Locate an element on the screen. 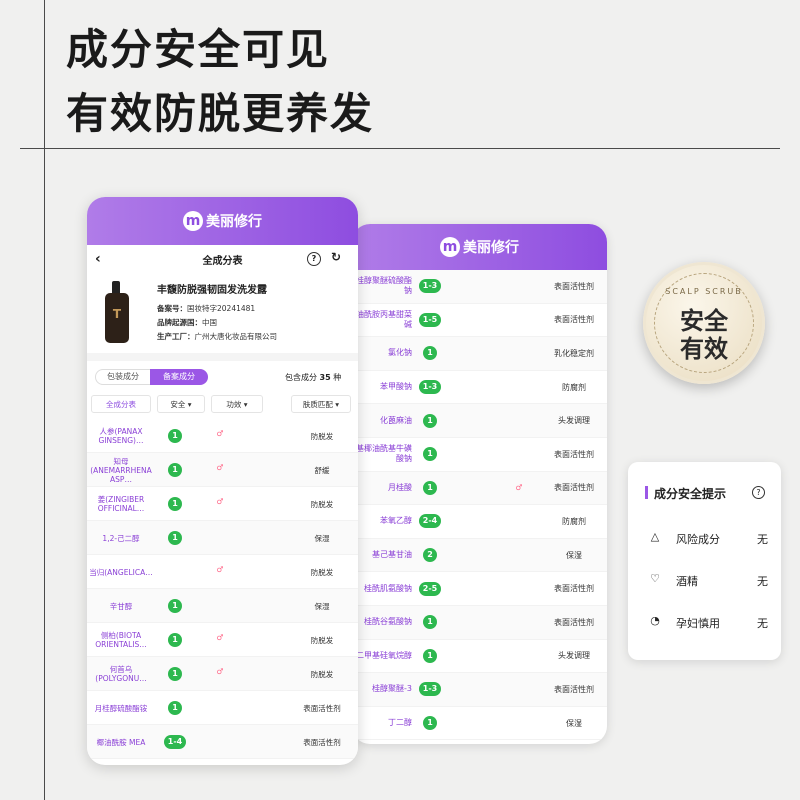 This screenshot has height=800, width=800. ingredient-name: 桂酰谷氨酸钠 is located at coordinates (388, 622).